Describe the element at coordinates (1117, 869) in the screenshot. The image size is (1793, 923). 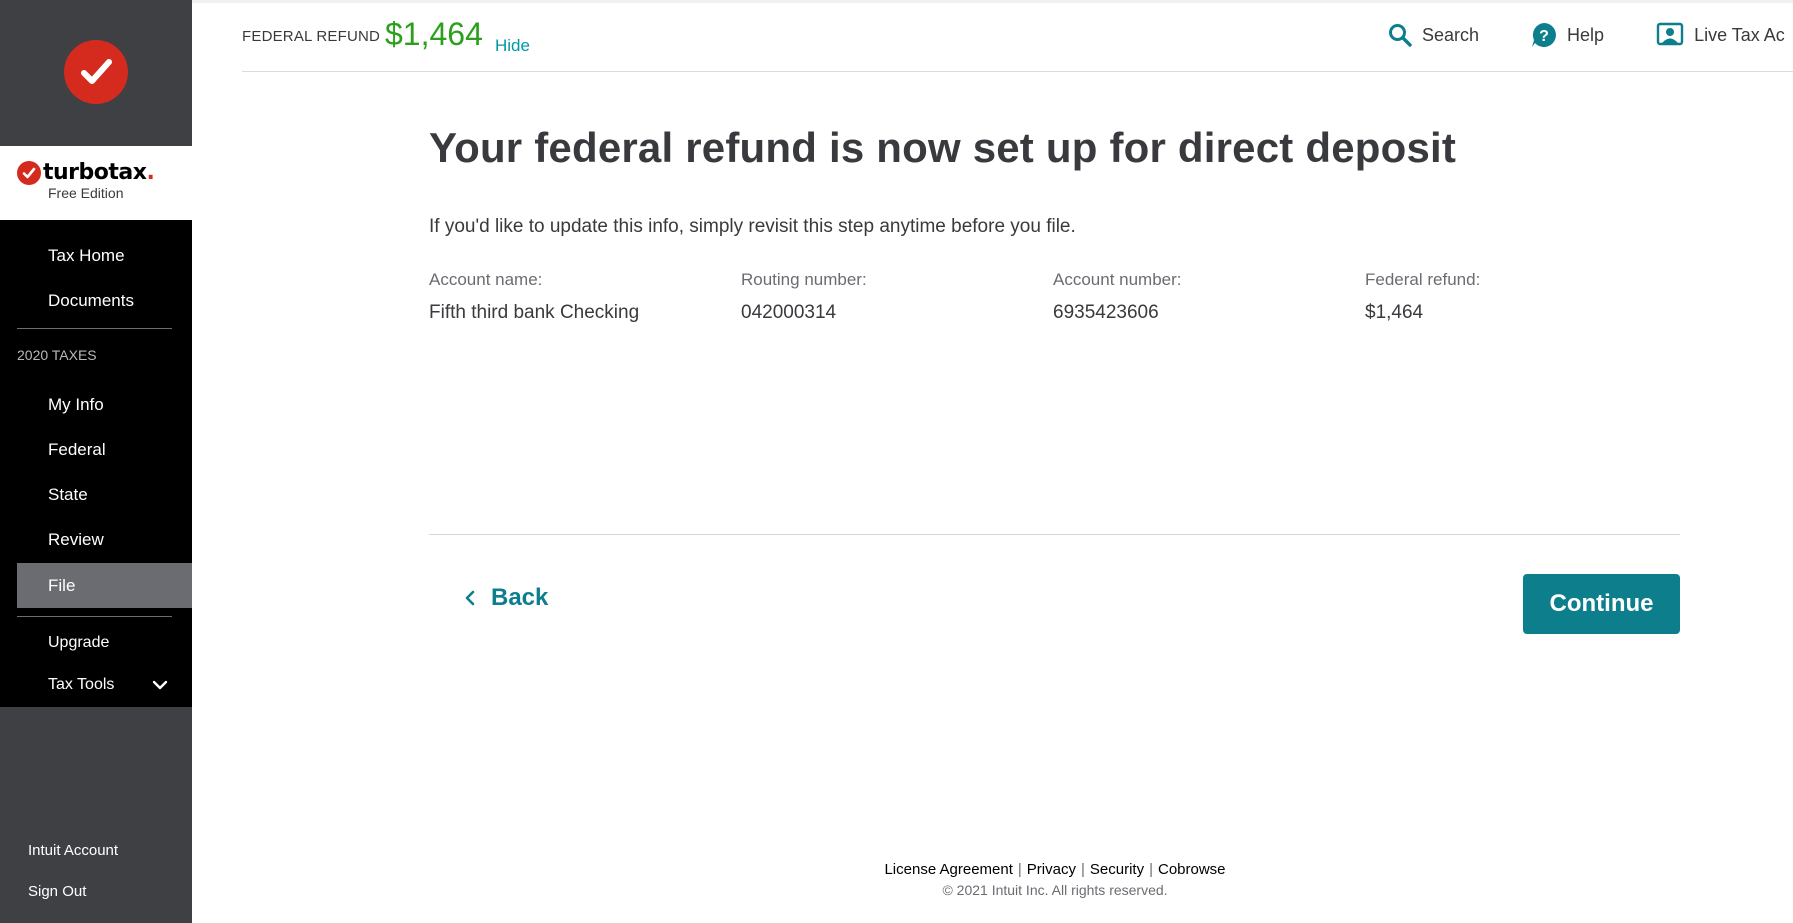
I see `security-link: Security` at that location.